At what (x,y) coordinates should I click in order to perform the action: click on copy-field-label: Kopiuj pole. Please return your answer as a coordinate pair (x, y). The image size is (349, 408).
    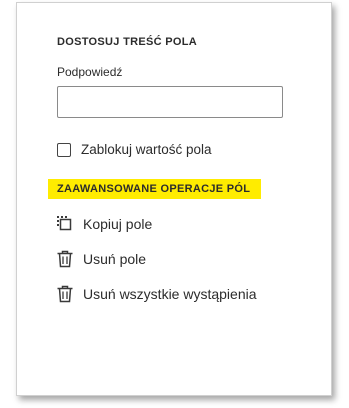
    Looking at the image, I should click on (118, 224).